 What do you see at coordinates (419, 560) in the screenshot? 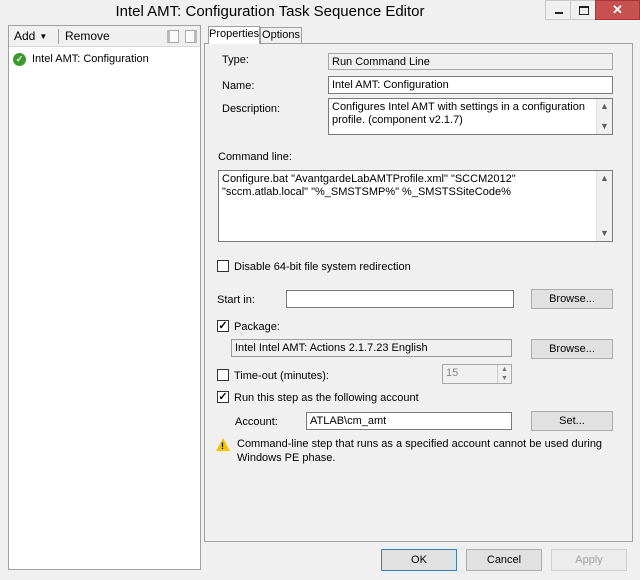
I see `ok-button: OK` at bounding box center [419, 560].